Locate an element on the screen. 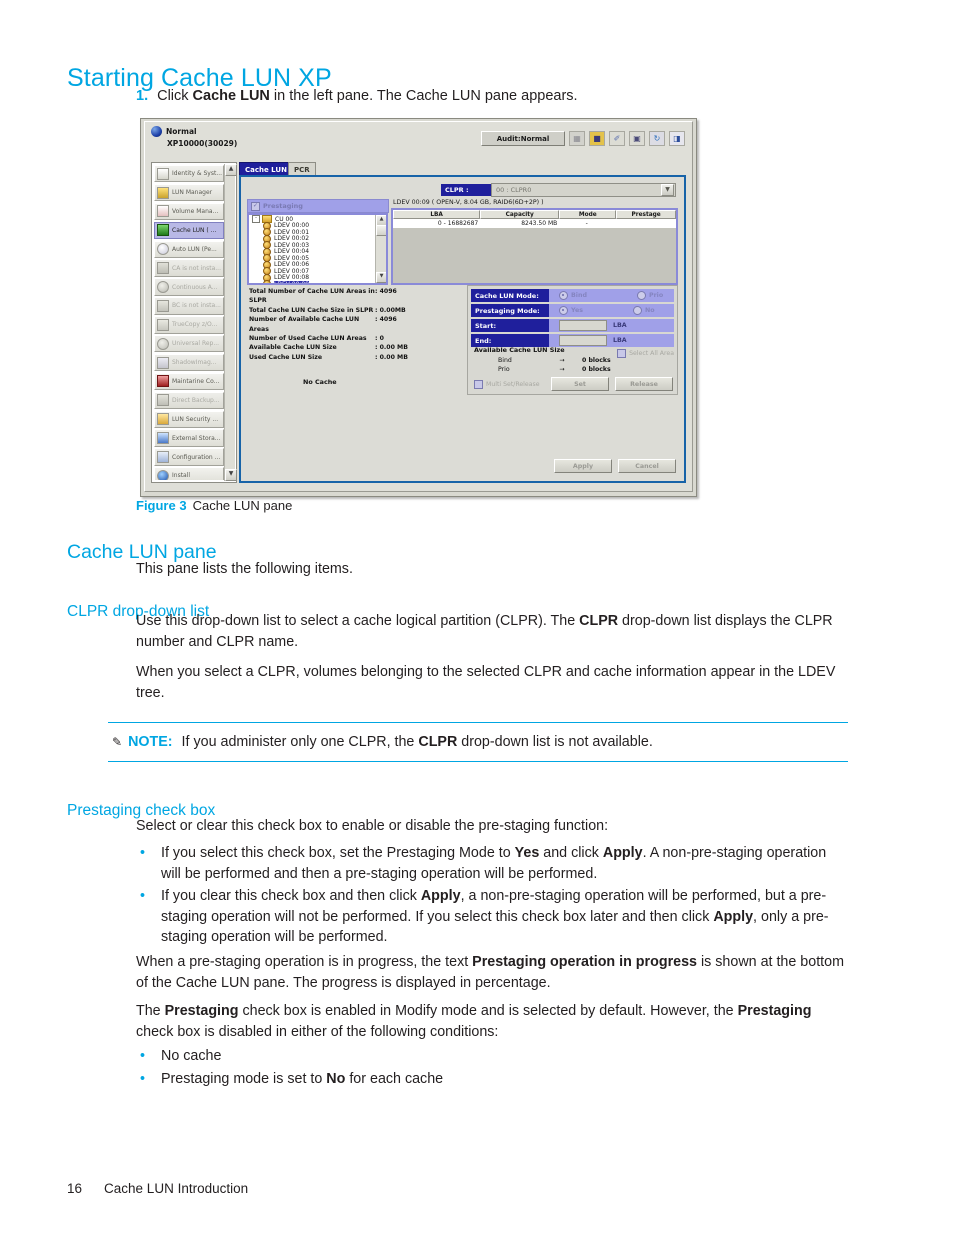 Image resolution: width=954 pixels, height=1235 pixels. apply-button: Apply is located at coordinates (583, 466).